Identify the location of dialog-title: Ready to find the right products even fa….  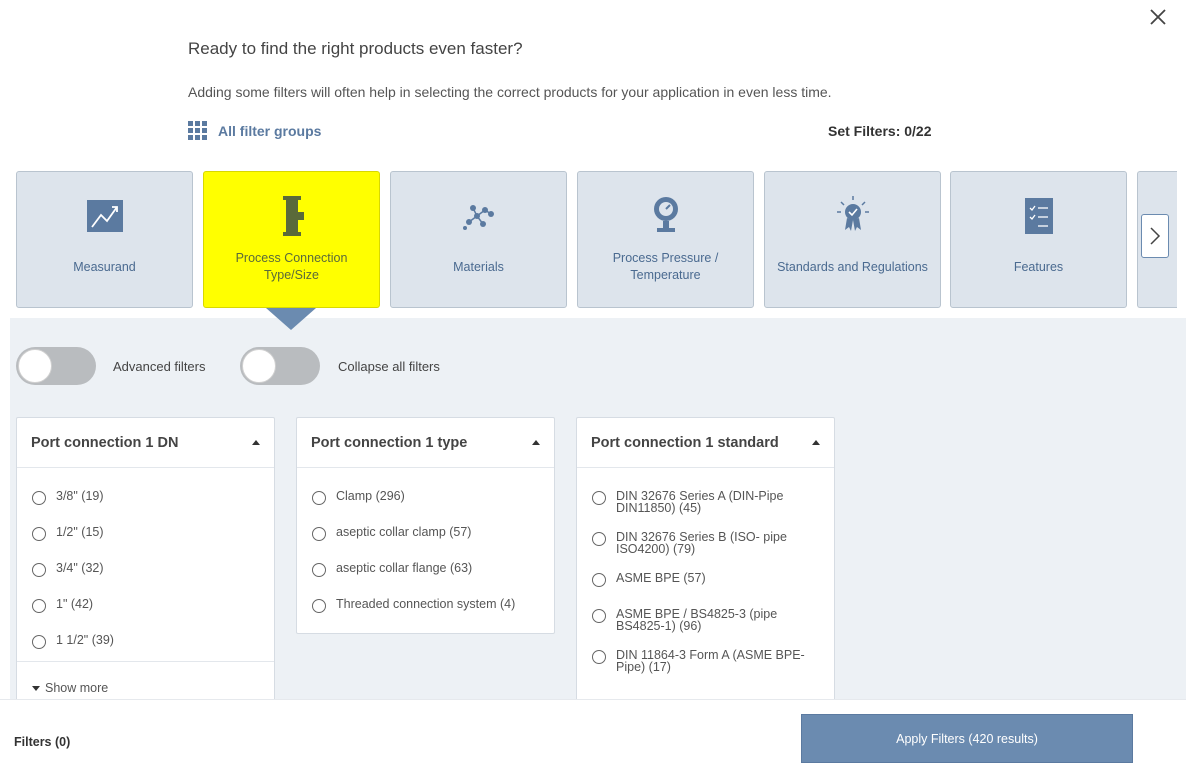
(355, 48).